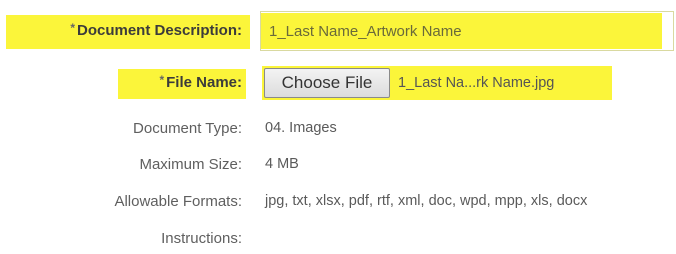 Image resolution: width=676 pixels, height=254 pixels. Describe the element at coordinates (467, 31) in the screenshot. I see `document-description-input` at that location.